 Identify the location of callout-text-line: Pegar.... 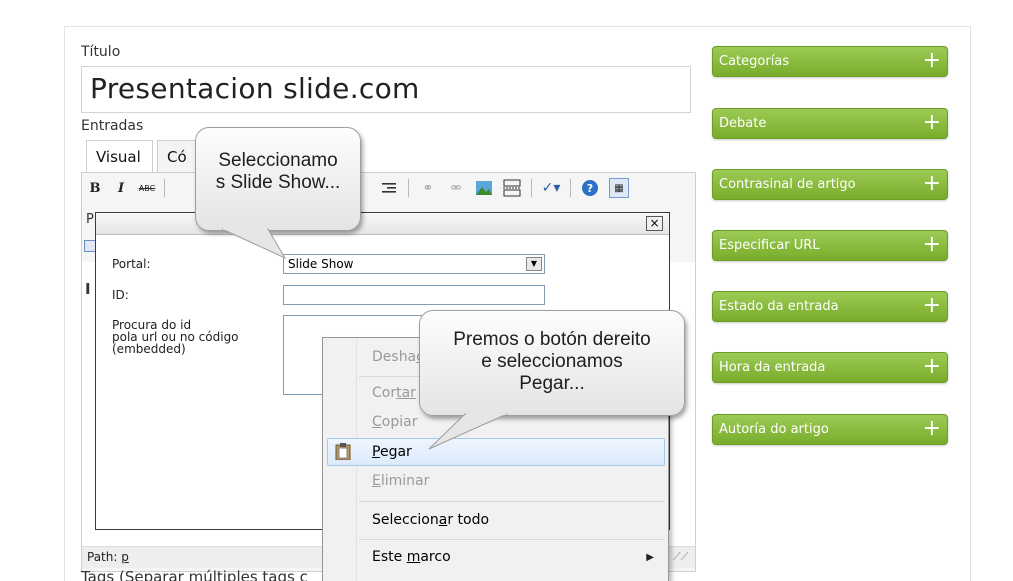
(552, 383).